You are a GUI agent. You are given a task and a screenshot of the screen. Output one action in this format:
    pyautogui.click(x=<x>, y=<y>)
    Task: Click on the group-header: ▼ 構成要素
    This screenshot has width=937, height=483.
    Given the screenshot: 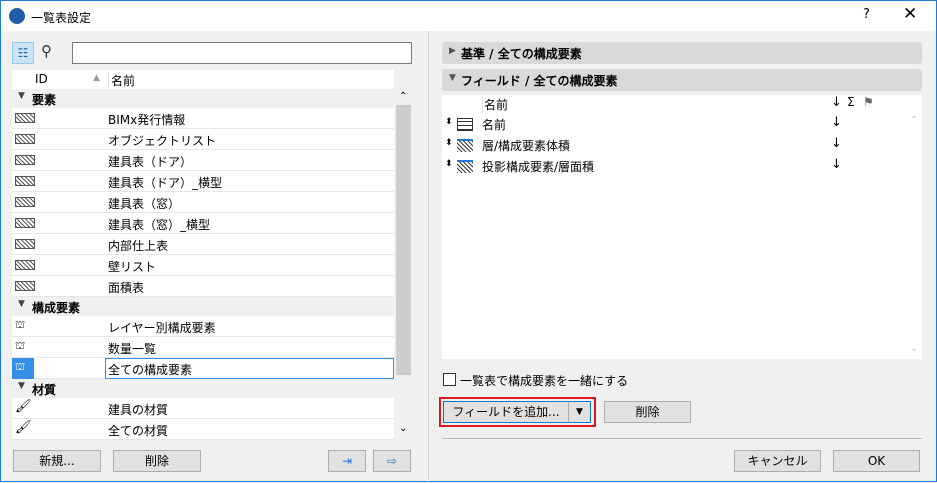 What is the action you would take?
    pyautogui.click(x=203, y=306)
    